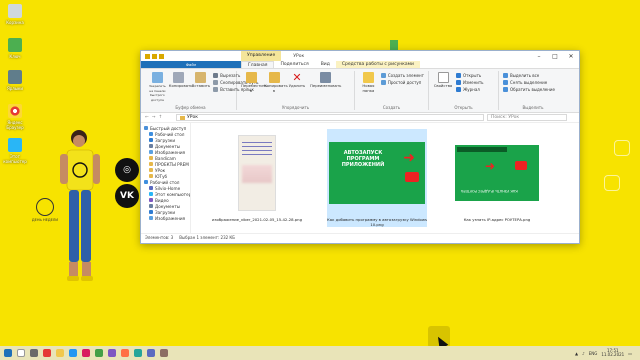 Image resolution: width=640 pixels, height=360 pixels. What do you see at coordinates (138, 353) in the screenshot?
I see `telegram-icon` at bounding box center [138, 353].